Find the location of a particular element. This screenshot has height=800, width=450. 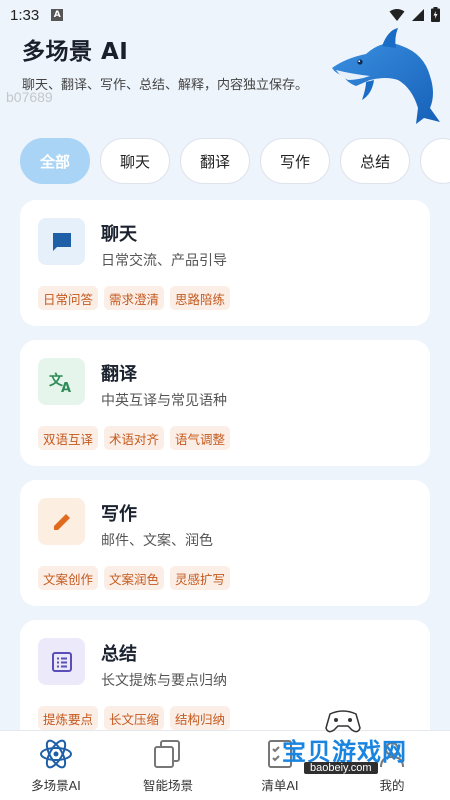

page-title: 多场景 AI is located at coordinates (75, 52).